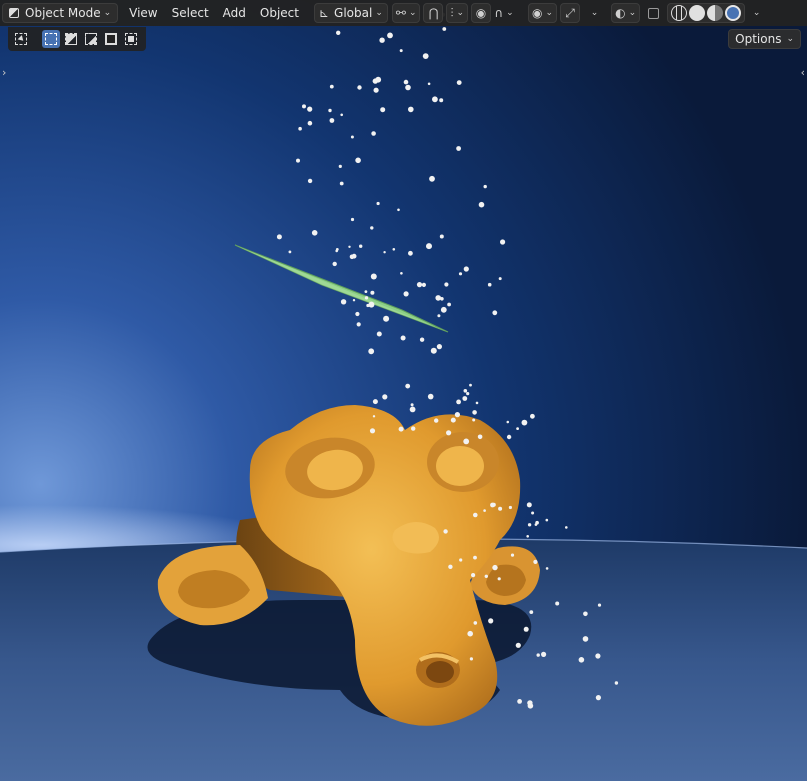 This screenshot has width=807, height=781. Describe the element at coordinates (234, 13) in the screenshot. I see `menu-add: Add` at that location.